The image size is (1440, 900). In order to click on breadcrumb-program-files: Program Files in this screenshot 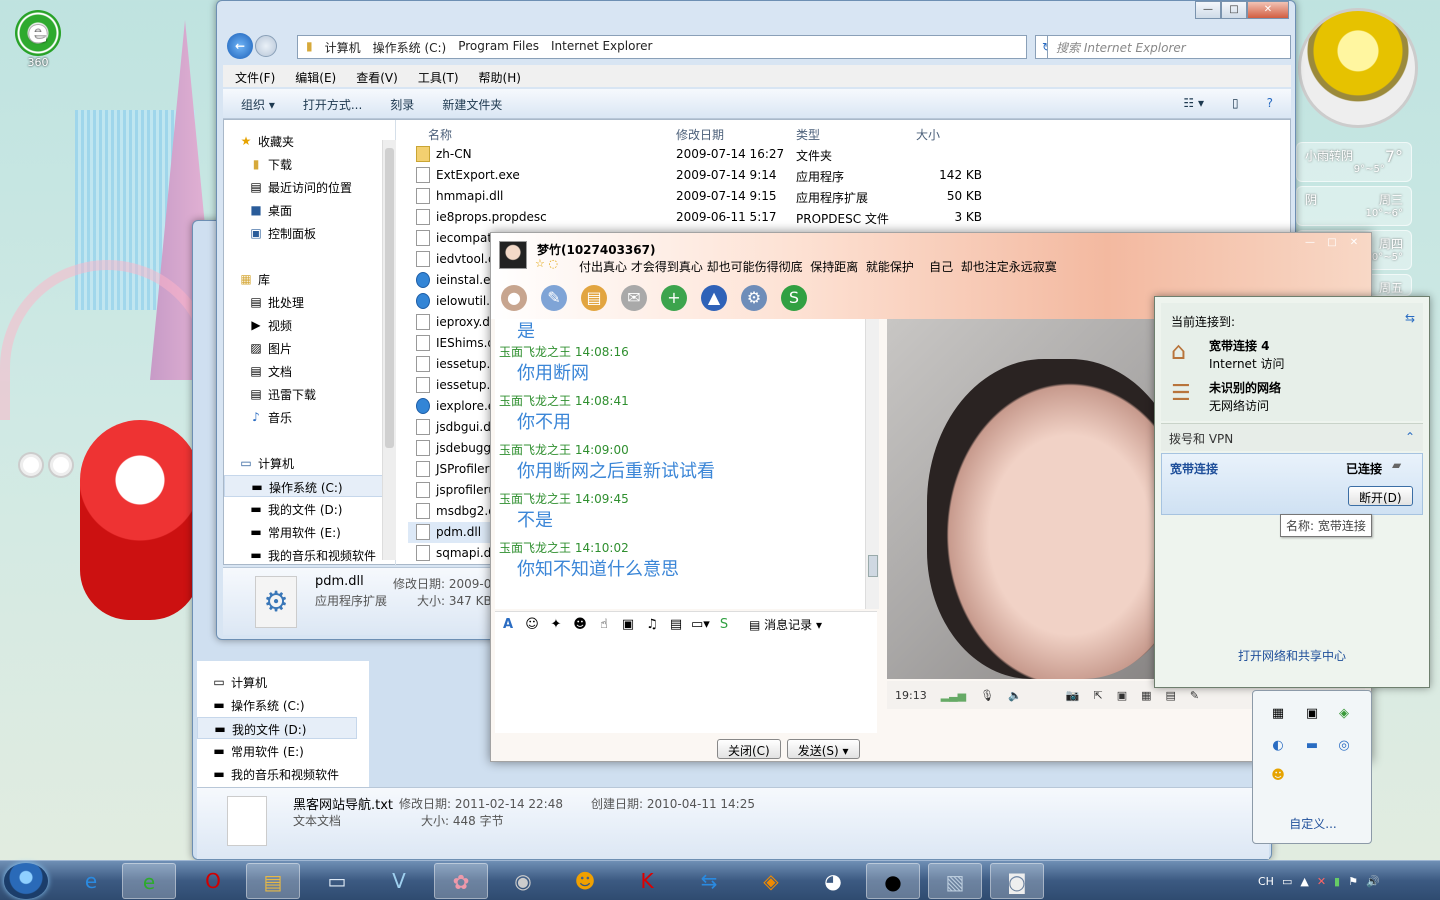, I will do `click(498, 47)`.